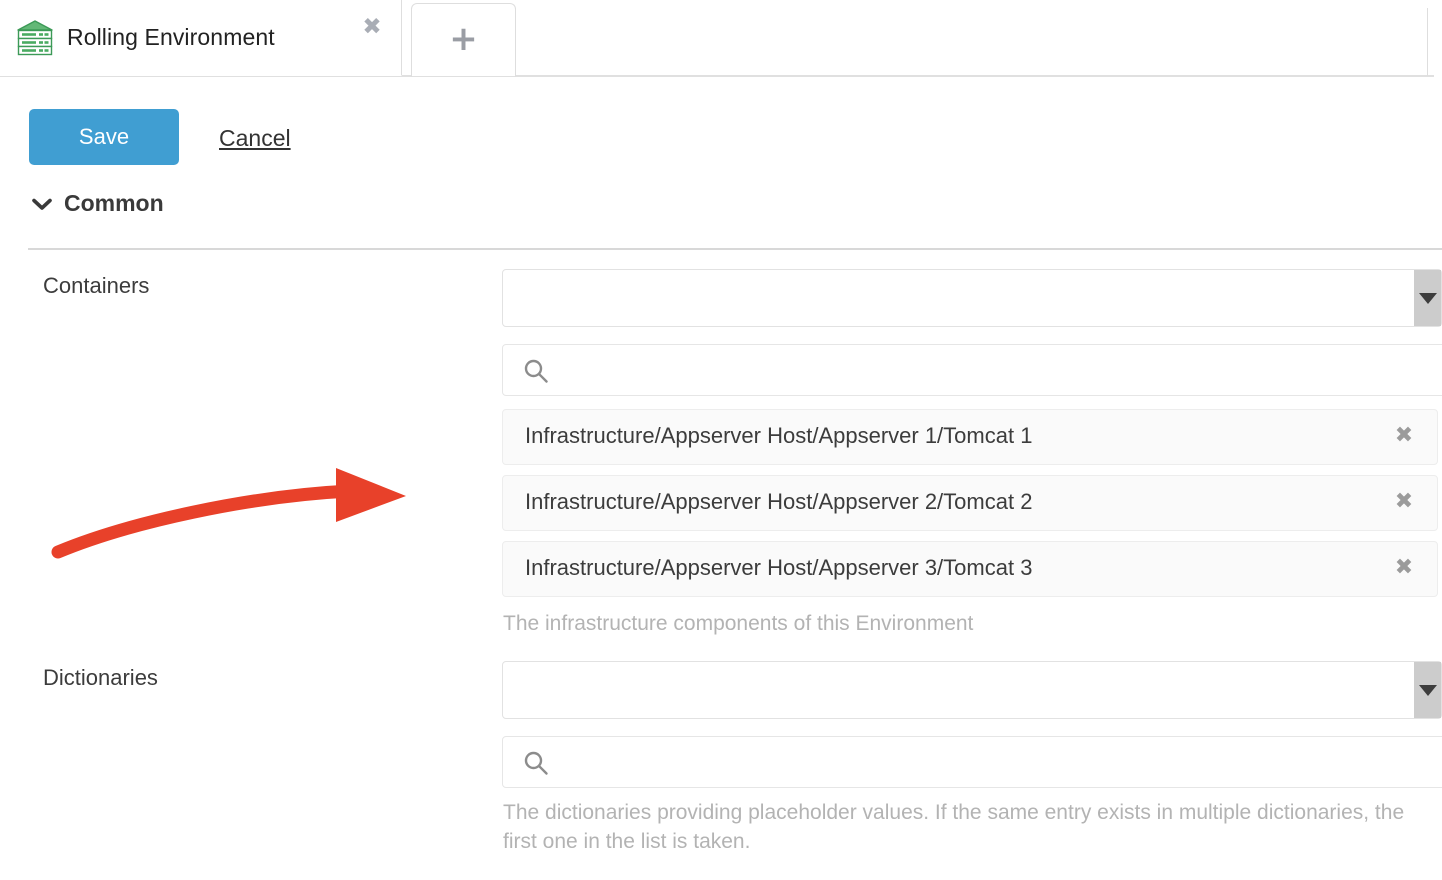  What do you see at coordinates (114, 203) in the screenshot?
I see `section-title: Common` at bounding box center [114, 203].